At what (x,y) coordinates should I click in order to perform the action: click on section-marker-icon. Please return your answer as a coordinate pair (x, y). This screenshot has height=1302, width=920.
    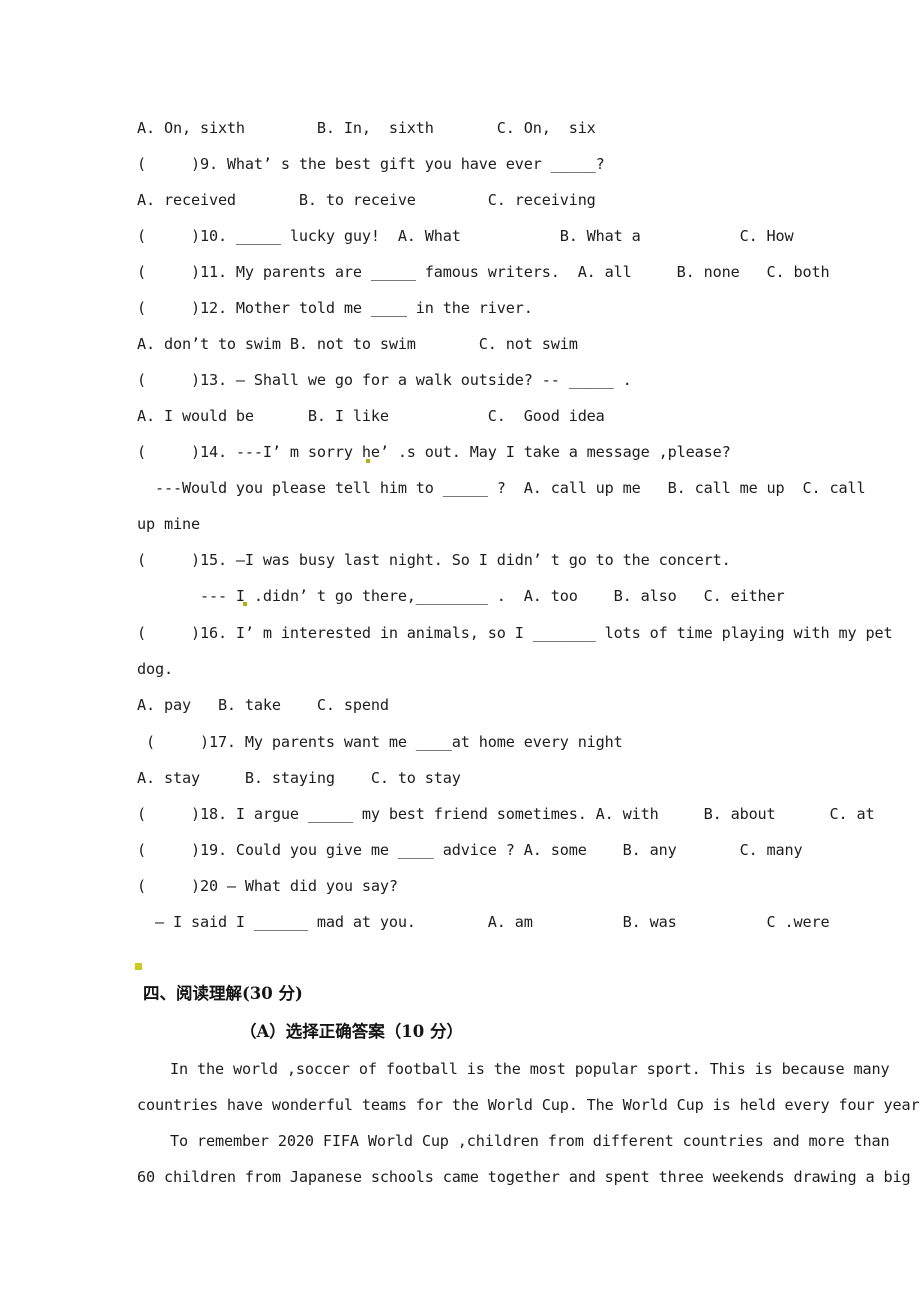
    Looking at the image, I should click on (138, 966).